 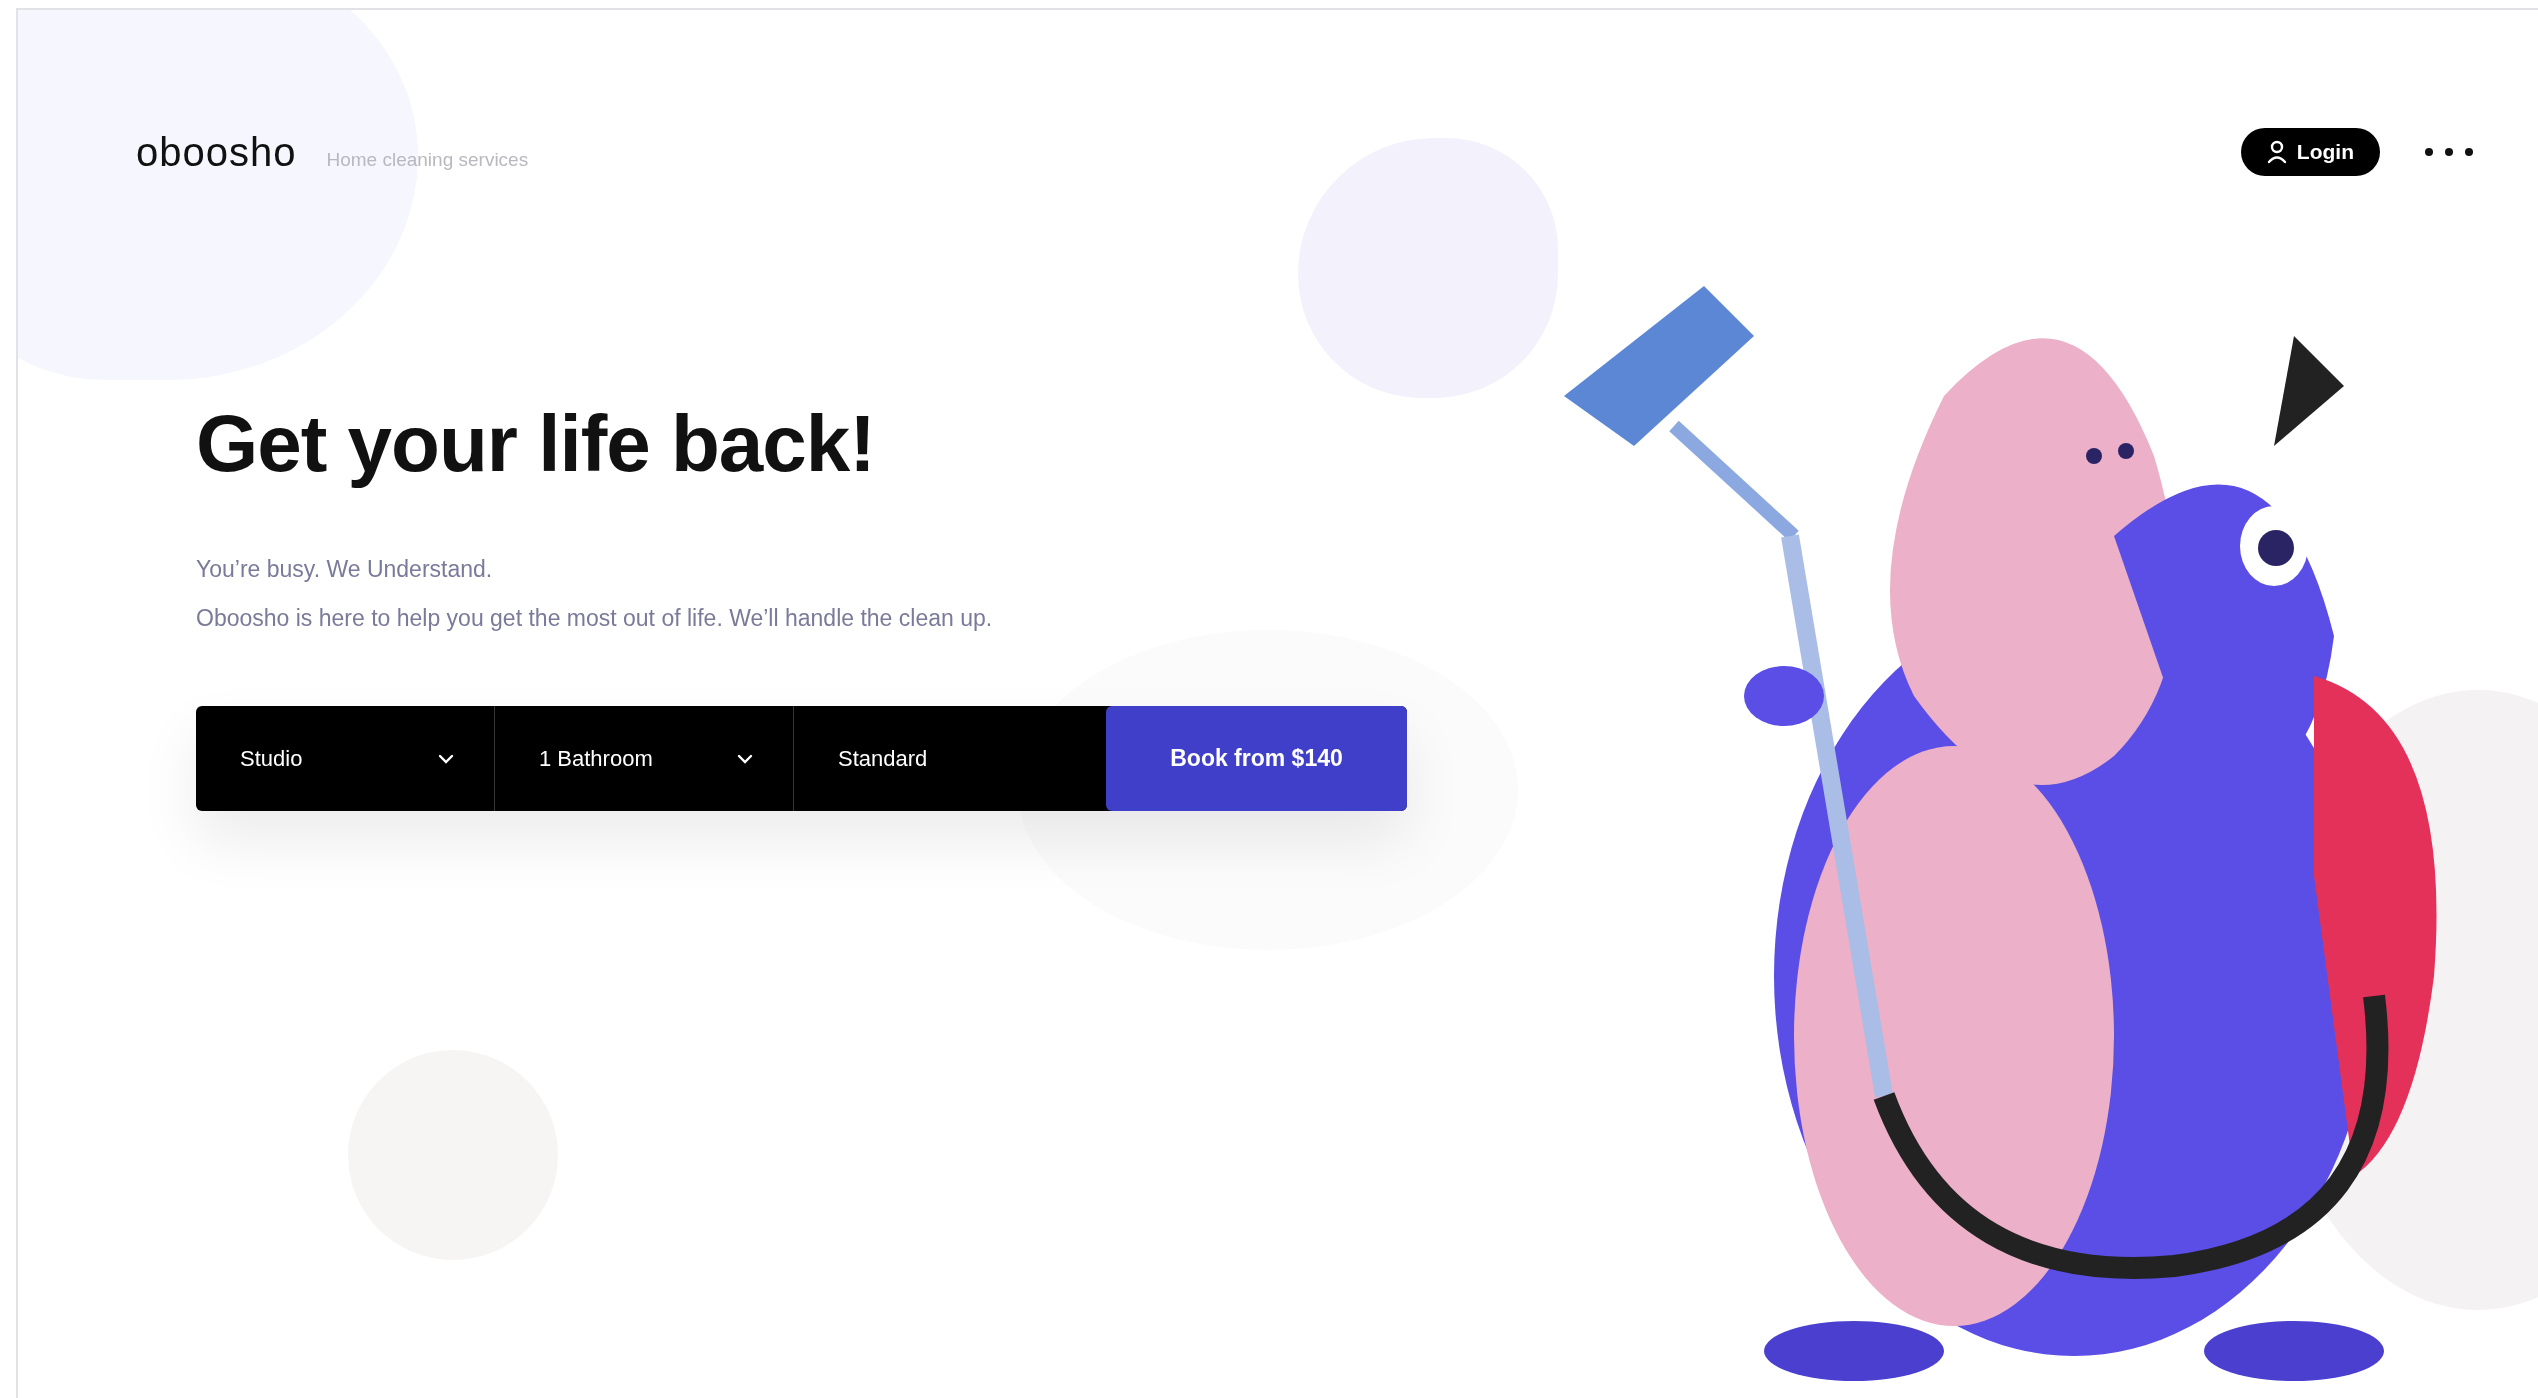 What do you see at coordinates (2276, 152) in the screenshot?
I see `user-icon` at bounding box center [2276, 152].